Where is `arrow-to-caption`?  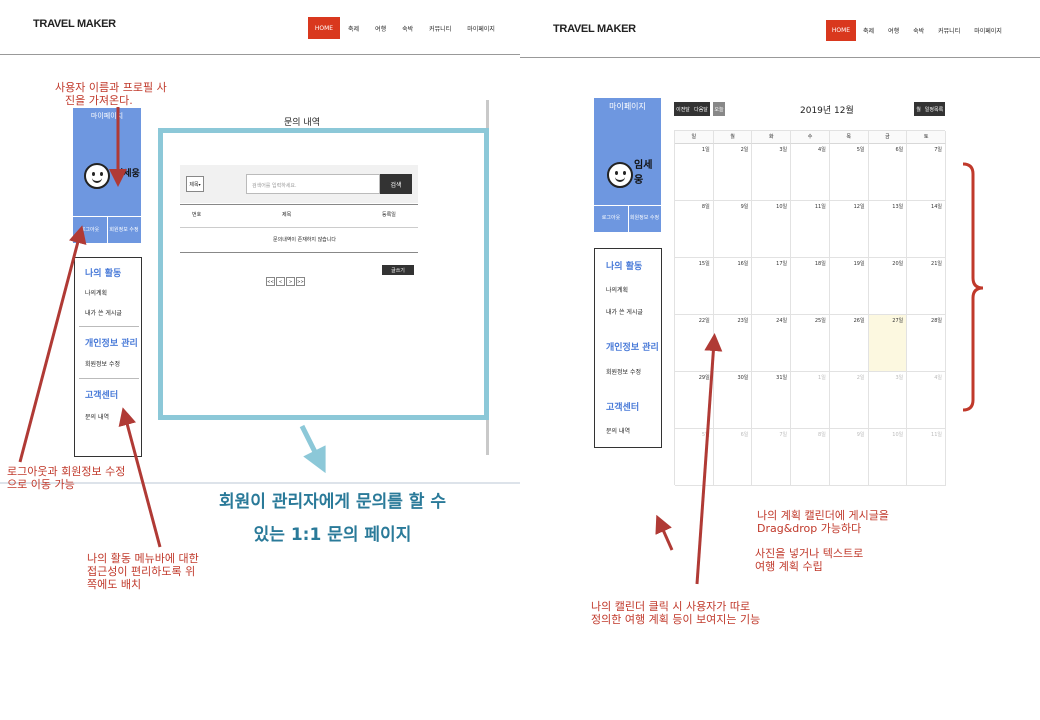 arrow-to-caption is located at coordinates (312, 449).